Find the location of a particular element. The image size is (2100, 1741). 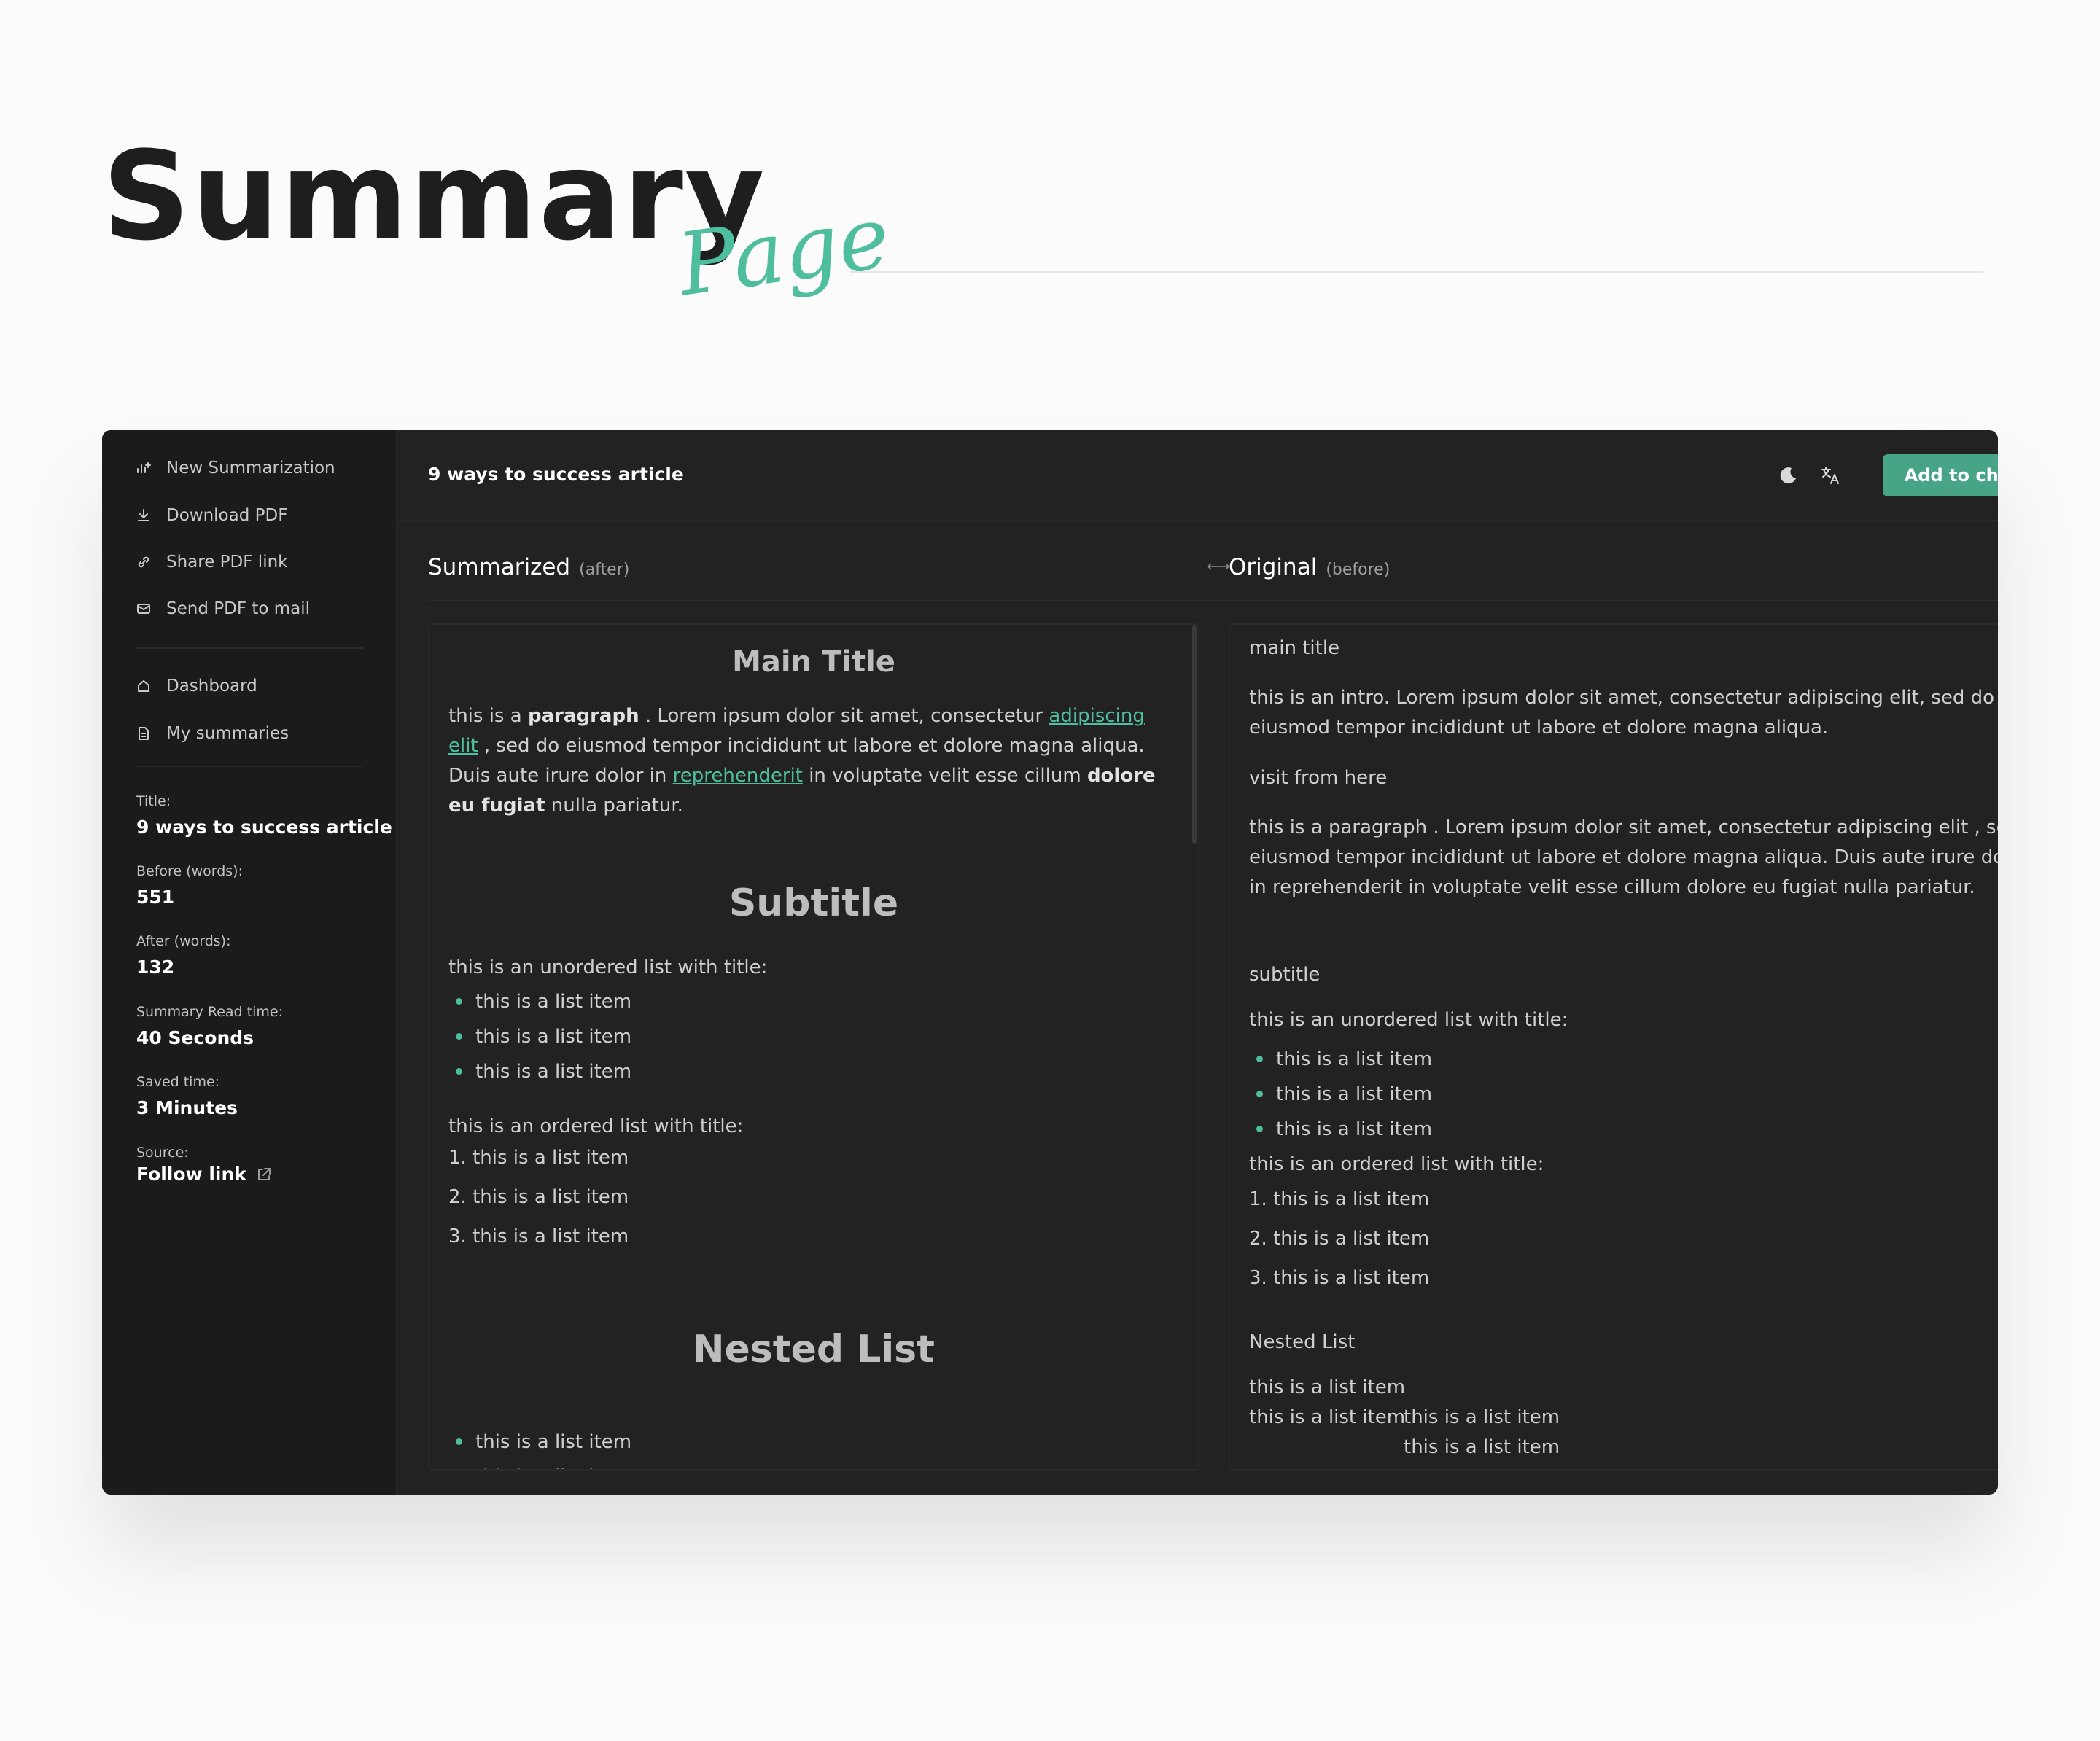

summarized-title: Summarized (after) is located at coordinates (528, 567).